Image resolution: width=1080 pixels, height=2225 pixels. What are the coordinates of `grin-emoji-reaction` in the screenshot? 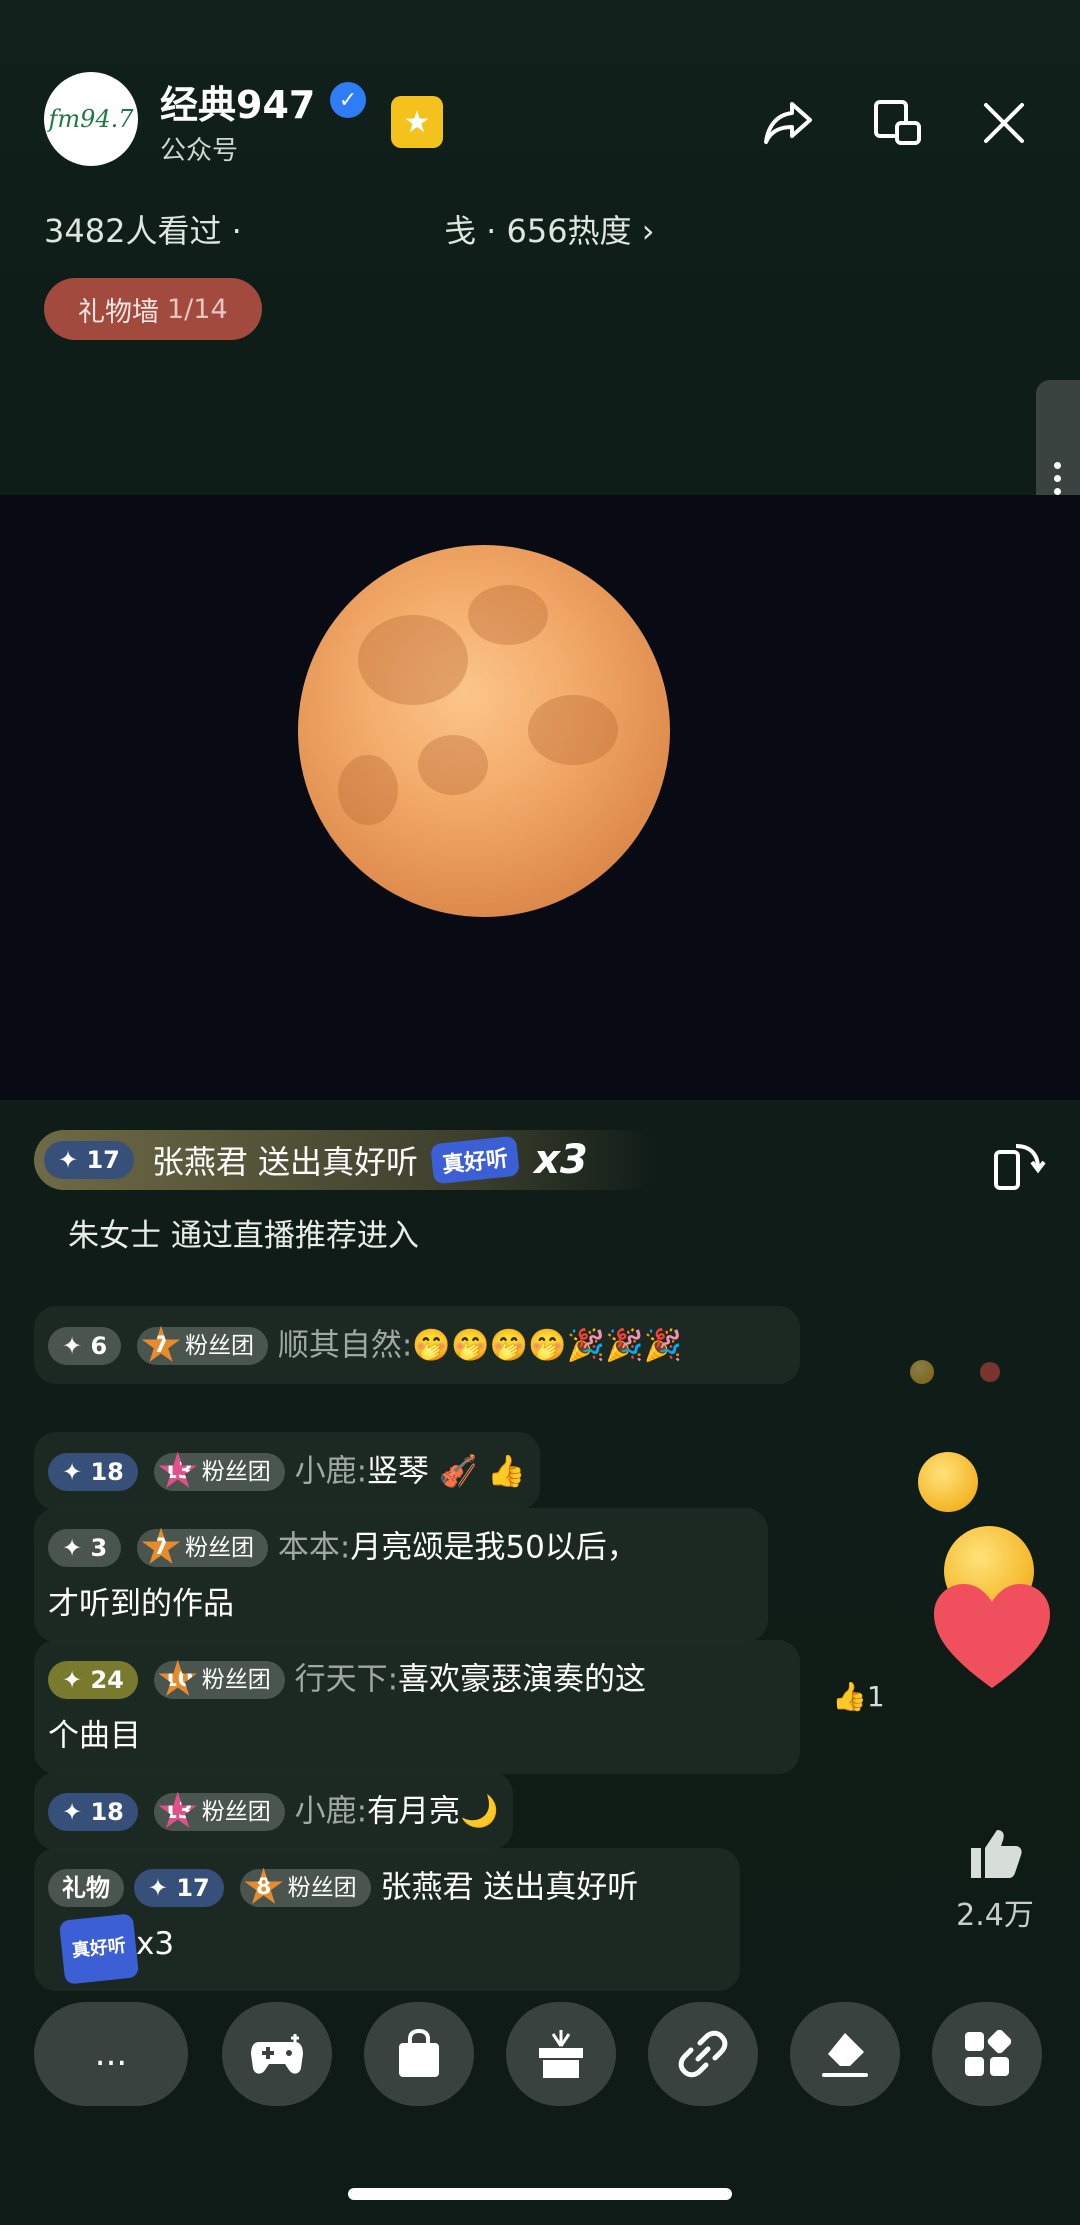 It's located at (948, 1482).